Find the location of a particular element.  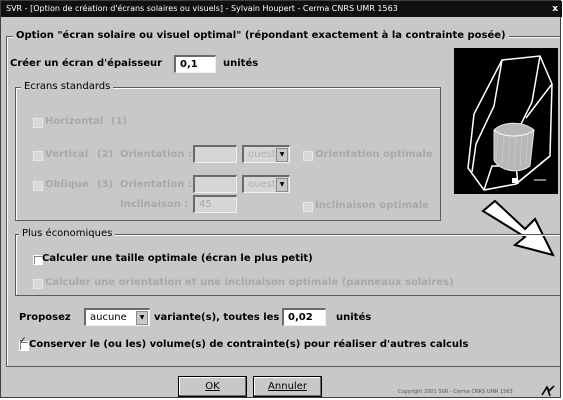

cancel-button-label: Annuler is located at coordinates (287, 386).